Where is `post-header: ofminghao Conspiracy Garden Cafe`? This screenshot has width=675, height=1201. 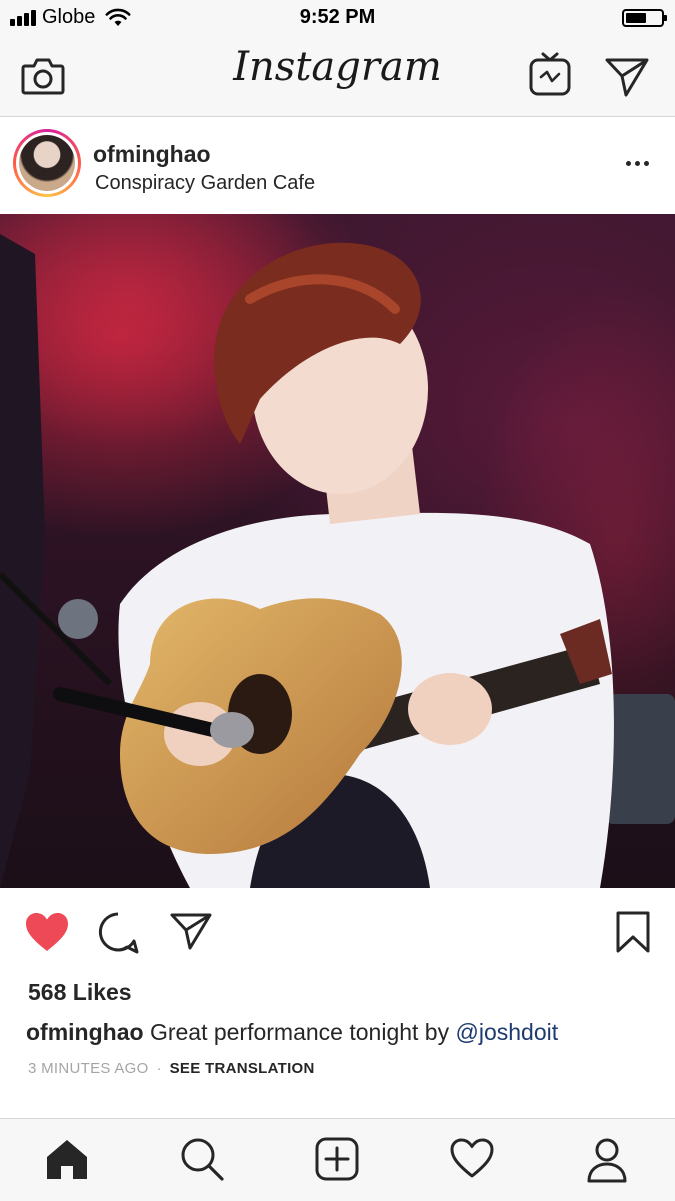
post-header: ofminghao Conspiracy Garden Cafe is located at coordinates (337, 165).